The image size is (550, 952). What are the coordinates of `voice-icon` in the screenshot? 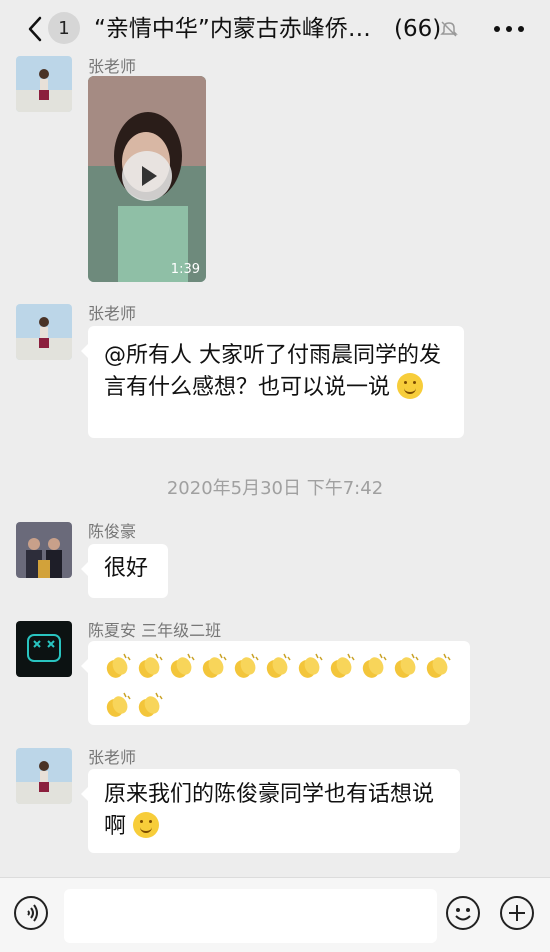 It's located at (32, 913).